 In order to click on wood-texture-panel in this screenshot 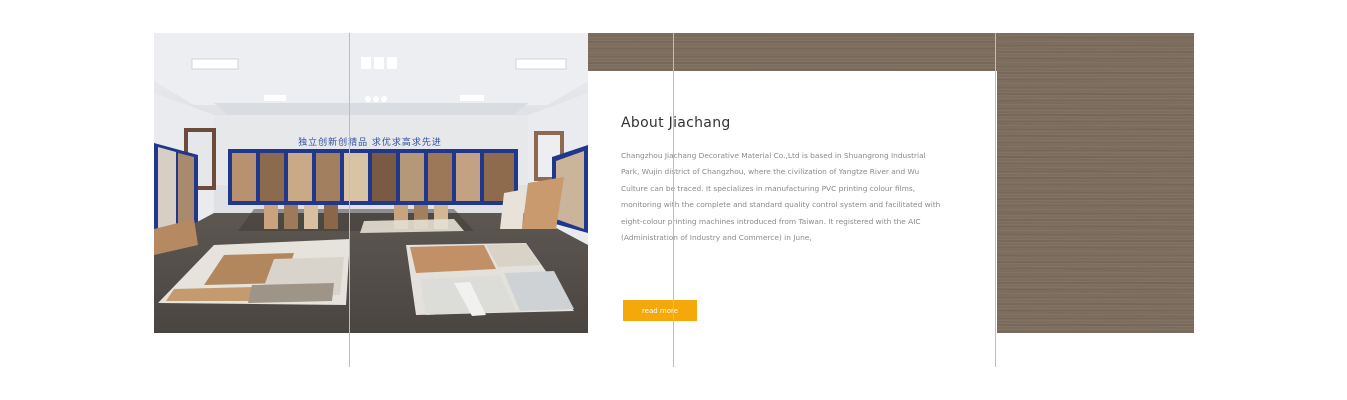, I will do `click(1095, 183)`.